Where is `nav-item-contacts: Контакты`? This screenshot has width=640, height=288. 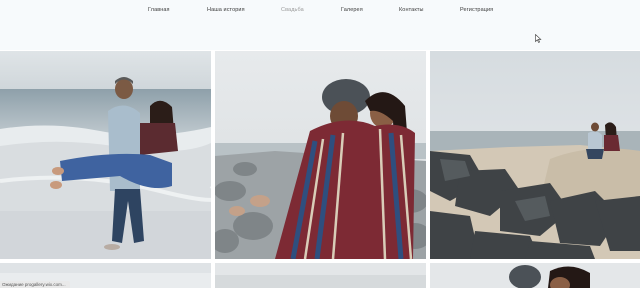 nav-item-contacts: Контакты is located at coordinates (411, 10).